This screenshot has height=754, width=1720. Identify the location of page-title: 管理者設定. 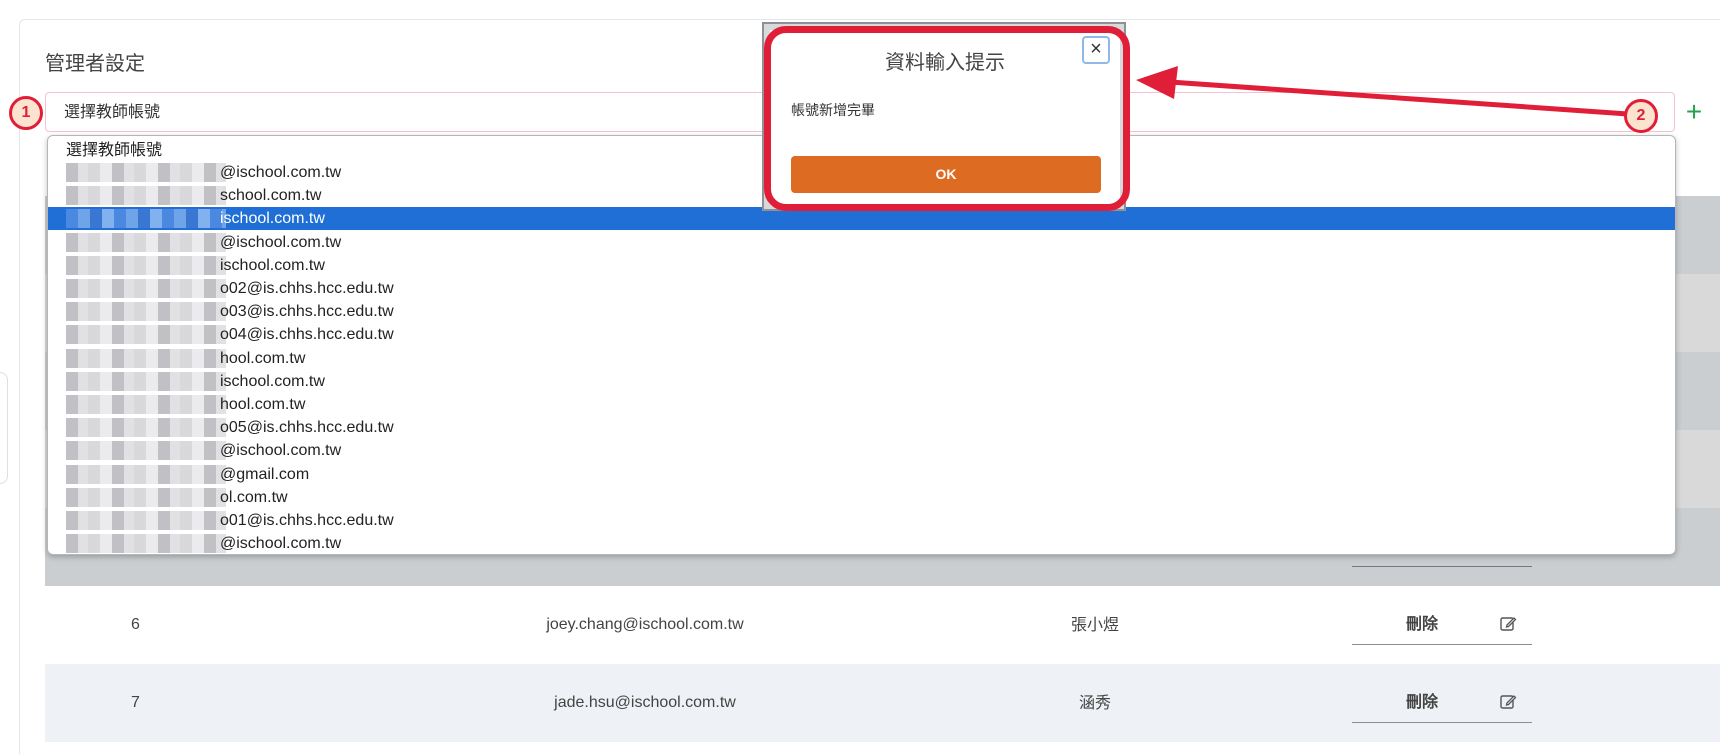
(95, 63).